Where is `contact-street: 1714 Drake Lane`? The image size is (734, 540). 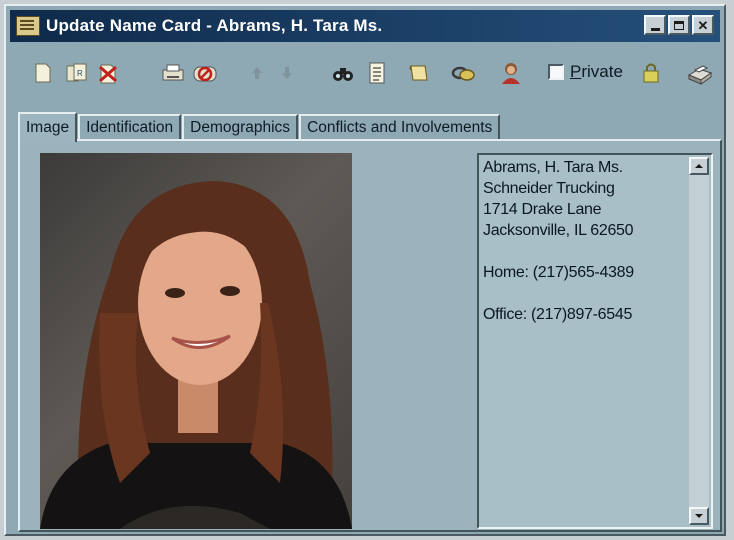
contact-street: 1714 Drake Lane is located at coordinates (542, 209).